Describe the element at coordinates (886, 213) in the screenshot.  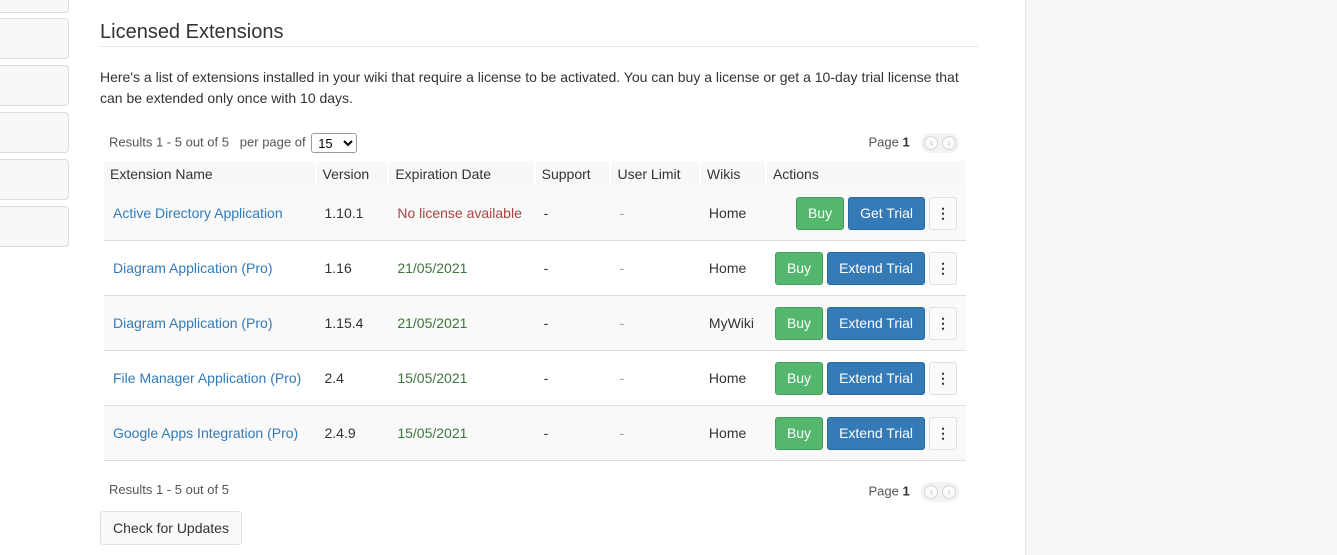
I see `get-trial-button: Get Trial` at that location.